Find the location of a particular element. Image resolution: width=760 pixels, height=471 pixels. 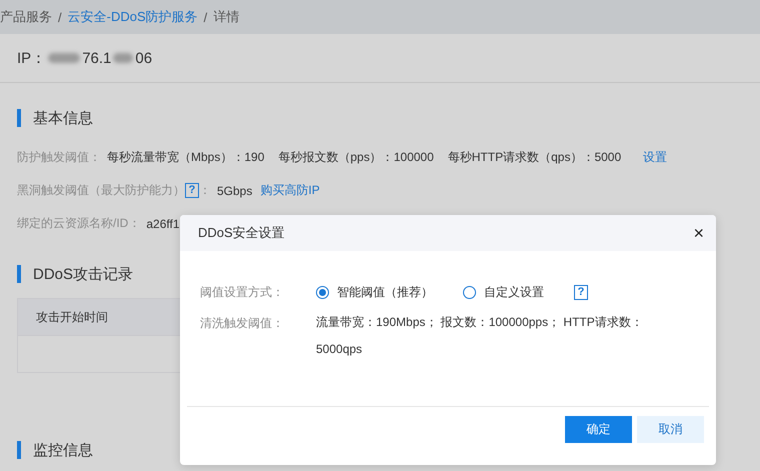

column-header: 攻击开始时间 is located at coordinates (72, 317).